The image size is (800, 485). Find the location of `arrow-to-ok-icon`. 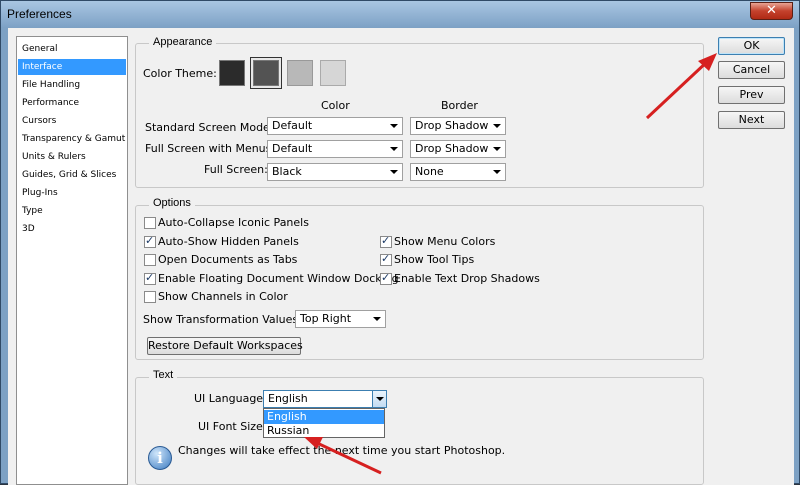

arrow-to-ok-icon is located at coordinates (681, 86).